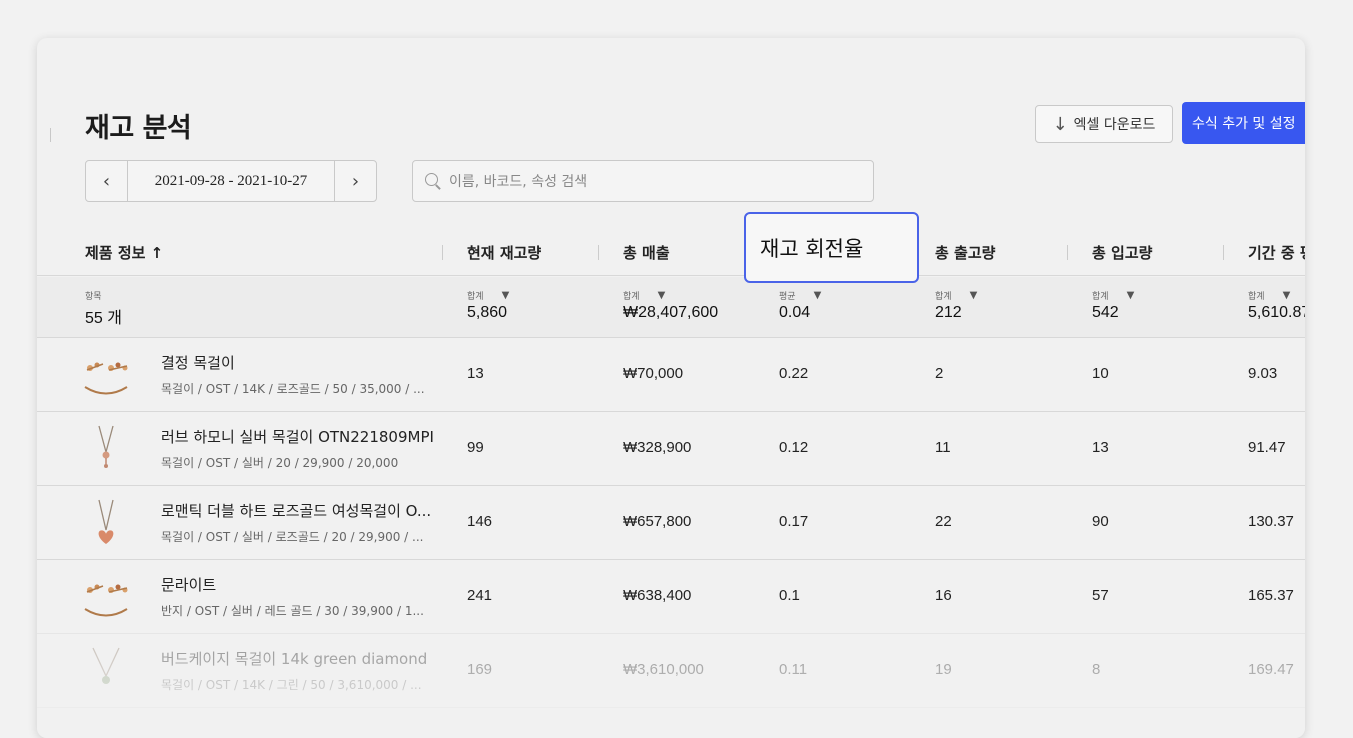  What do you see at coordinates (787, 296) in the screenshot?
I see `summary-avg-label: 평균` at bounding box center [787, 296].